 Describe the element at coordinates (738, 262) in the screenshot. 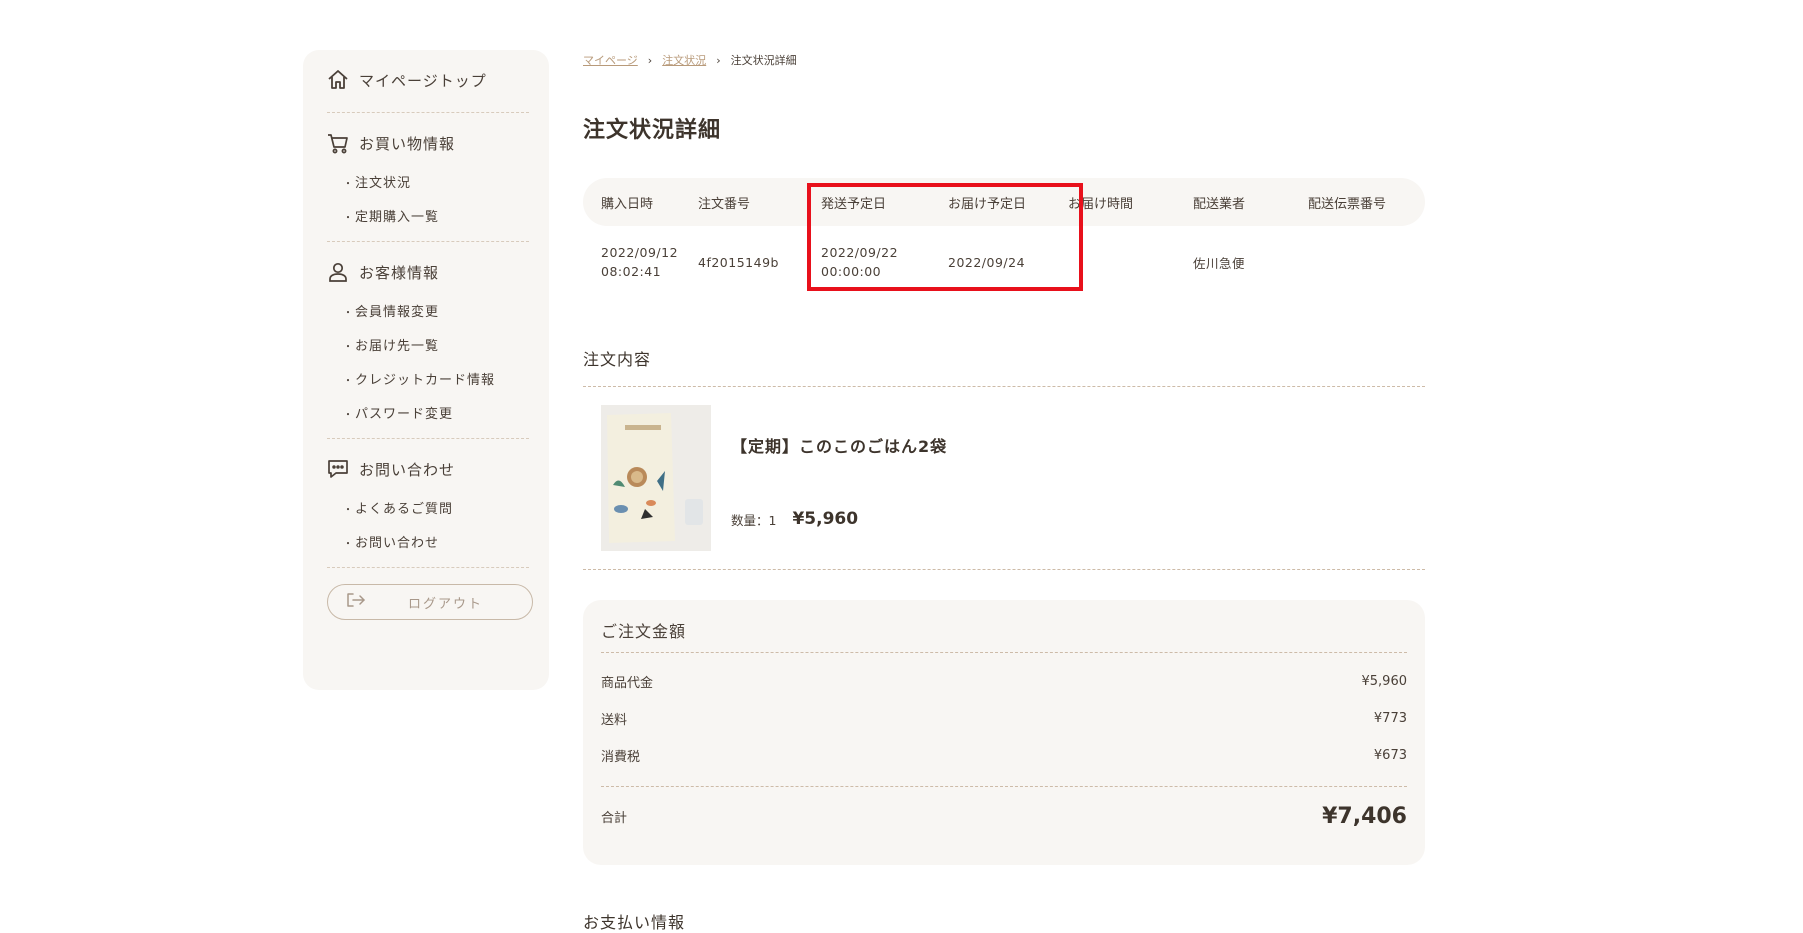

I see `cell-order-number: 4f2015149b` at that location.